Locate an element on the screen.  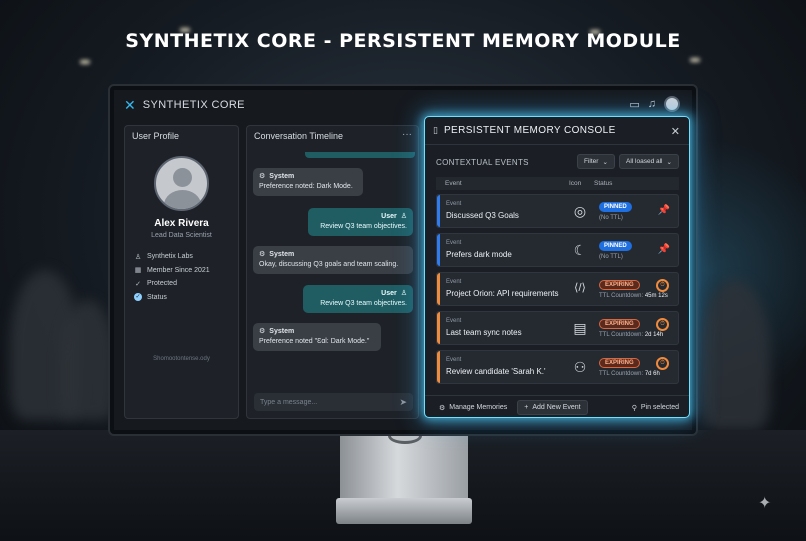
manage-memories-button: ⚙ Manage Memories is located at coordinates (473, 408).